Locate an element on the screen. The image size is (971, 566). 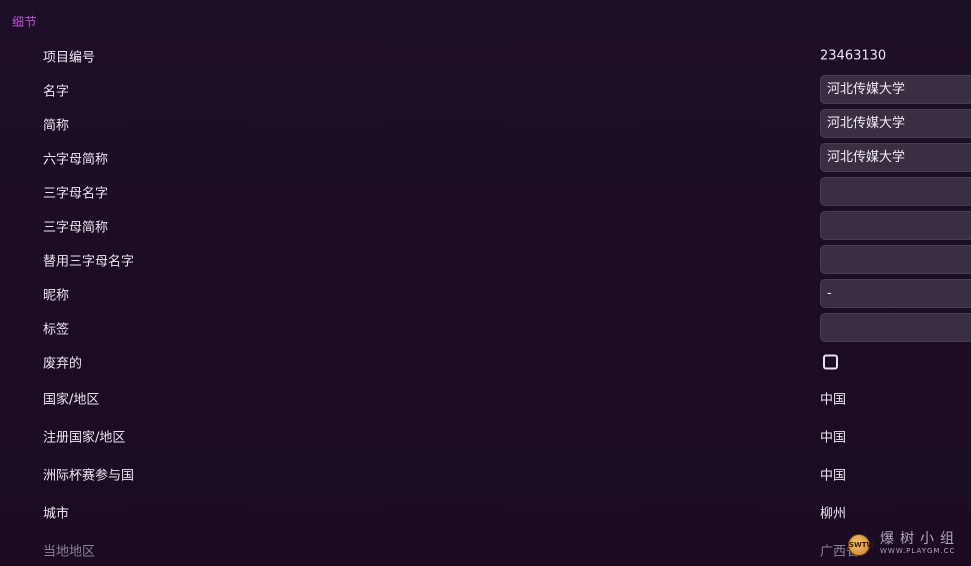
watermark-title: 爆树小组 is located at coordinates (920, 539).